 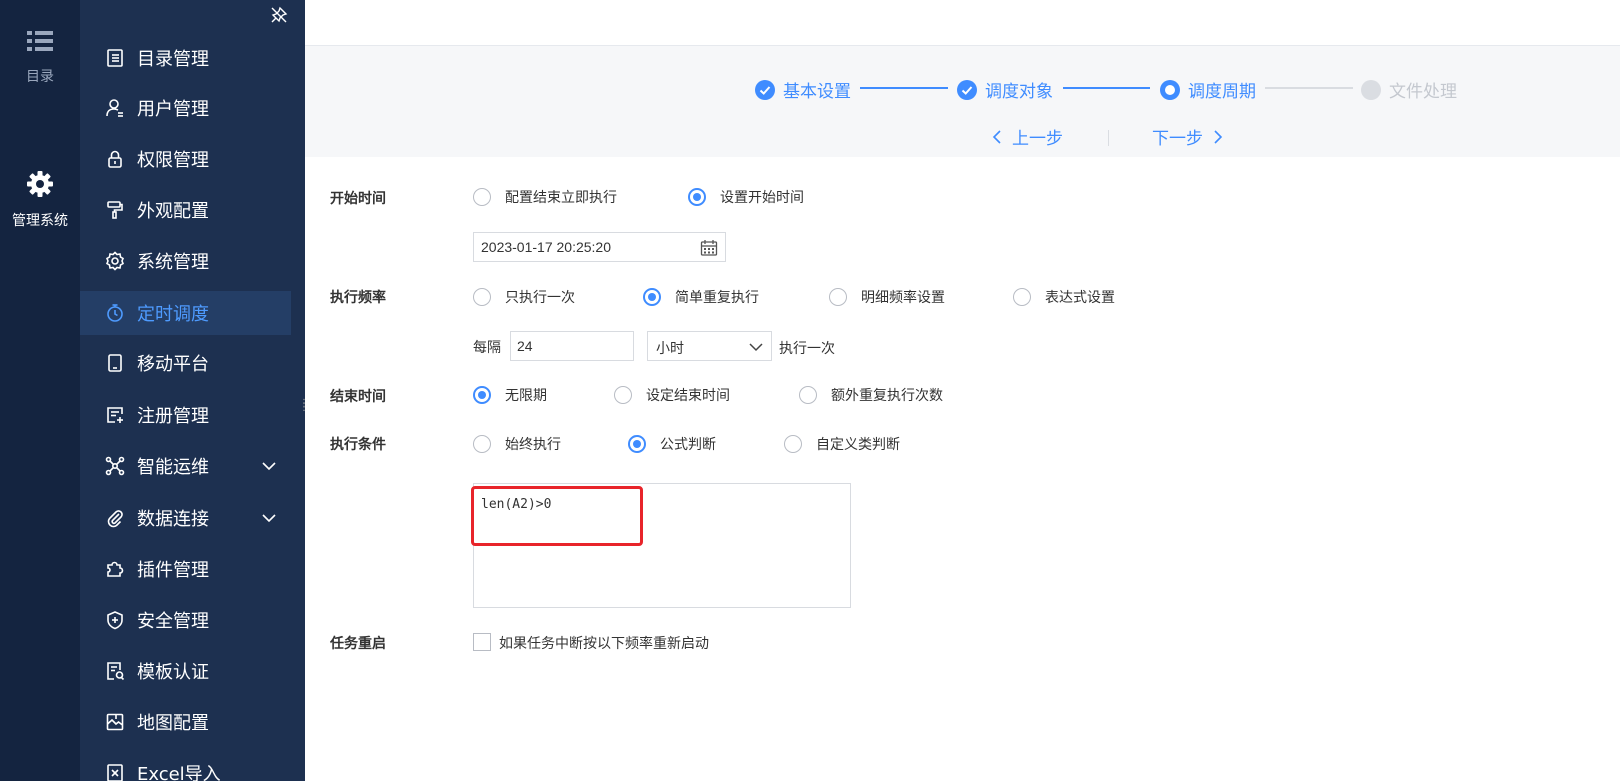 What do you see at coordinates (173, 570) in the screenshot?
I see `sidebar-item-label: 插件管理` at bounding box center [173, 570].